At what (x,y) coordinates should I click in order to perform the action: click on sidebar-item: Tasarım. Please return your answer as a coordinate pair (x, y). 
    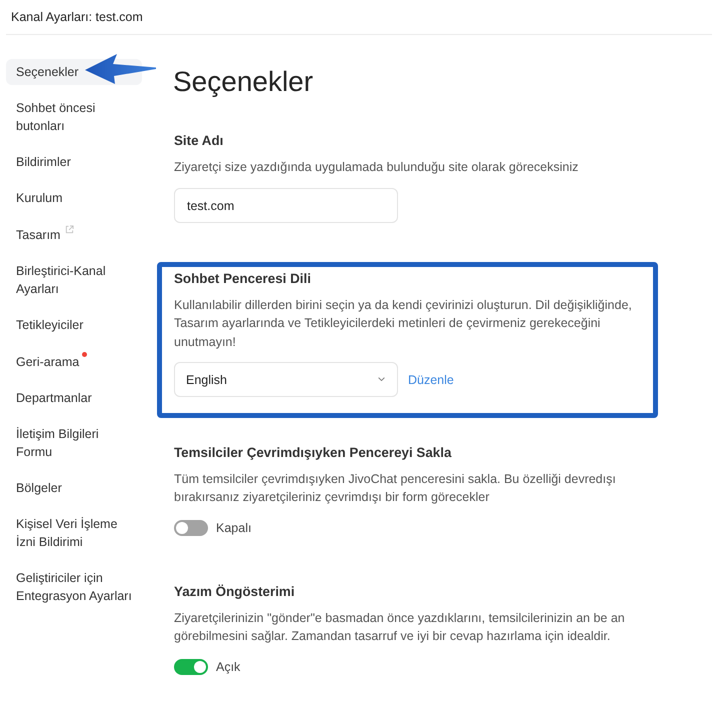
    Looking at the image, I should click on (74, 234).